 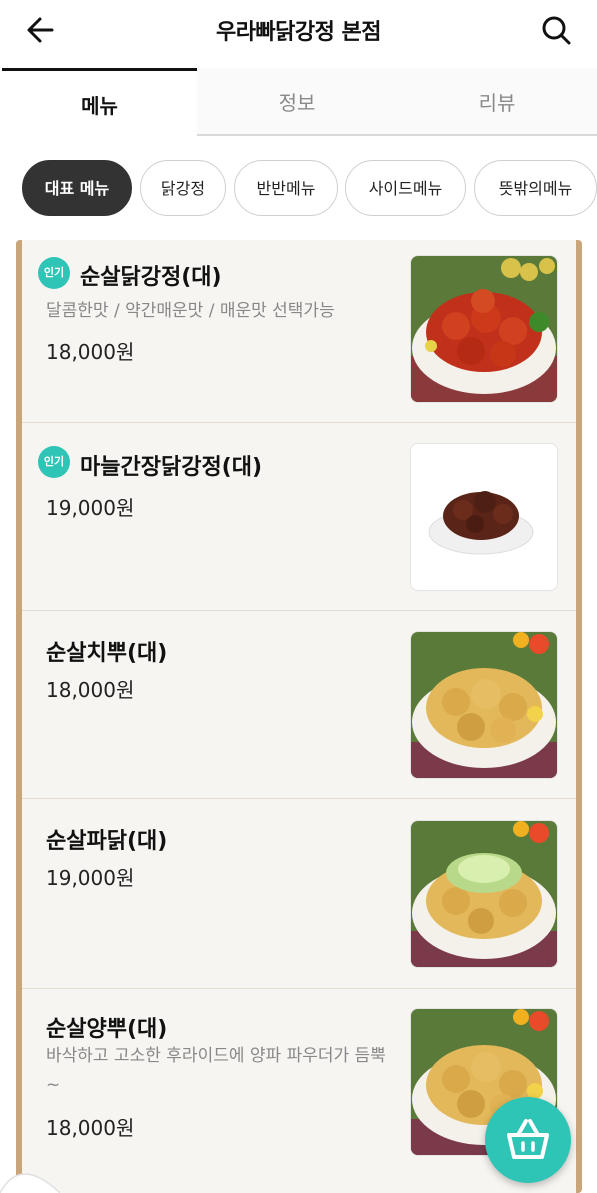 I want to click on menu-item: 인기 마늘간장닭강정(대) 19,000원, so click(x=299, y=516).